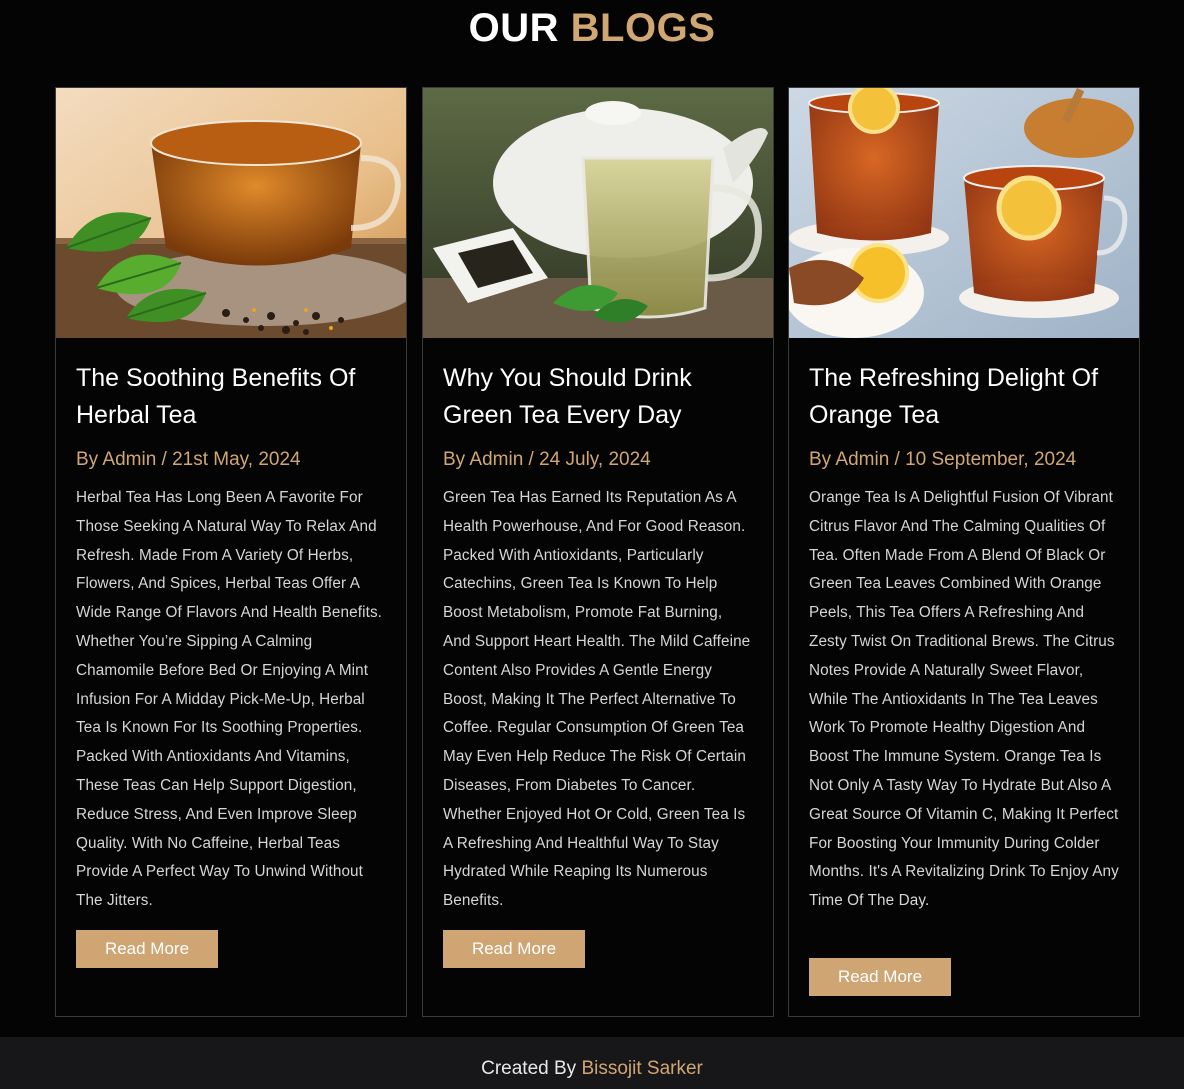 The width and height of the screenshot is (1184, 1089). What do you see at coordinates (964, 213) in the screenshot?
I see `orange-tea-image` at bounding box center [964, 213].